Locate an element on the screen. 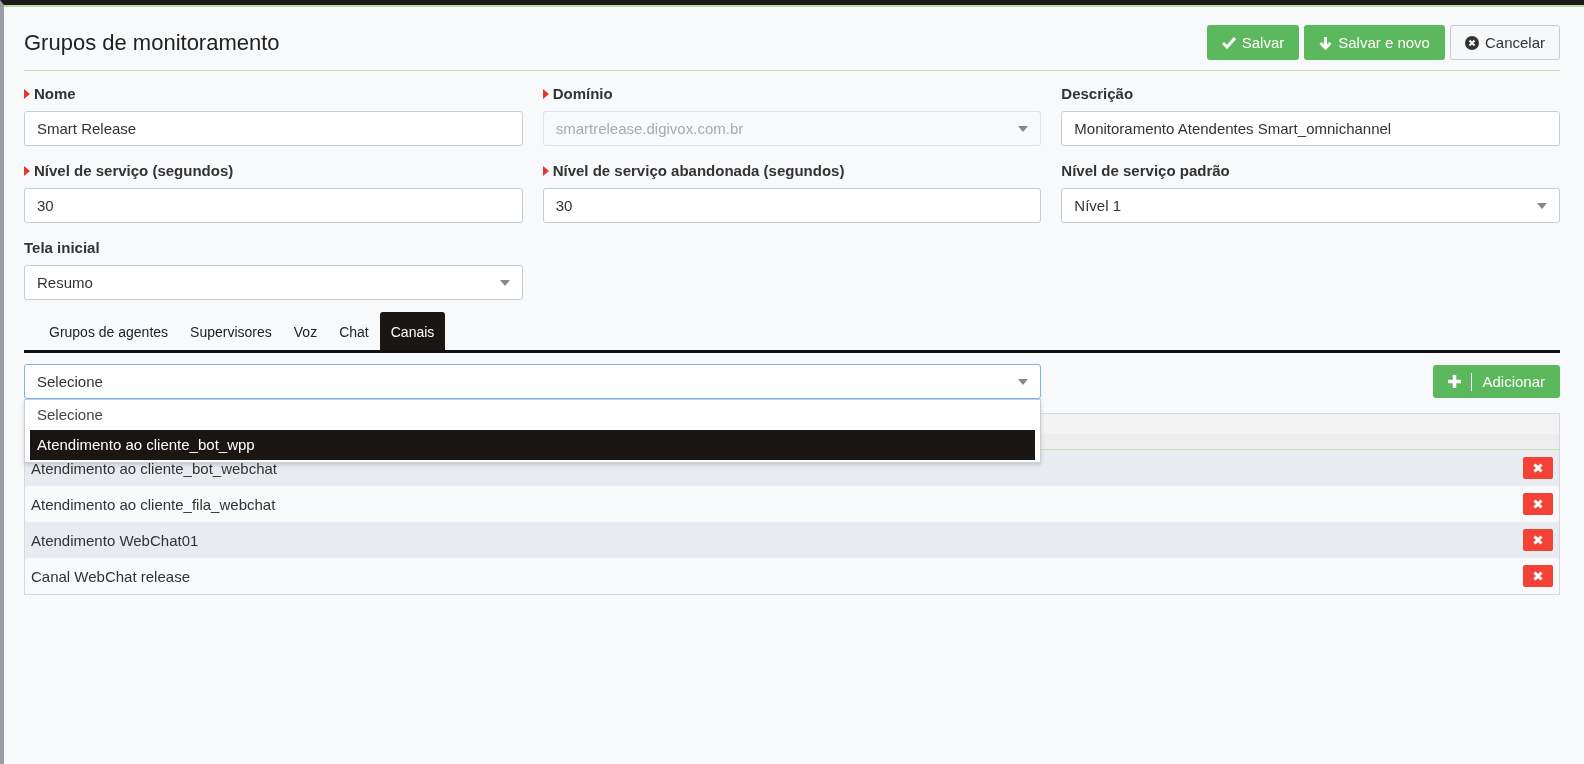 The width and height of the screenshot is (1584, 764). field-label: Nível de serviço padrão is located at coordinates (1145, 170).